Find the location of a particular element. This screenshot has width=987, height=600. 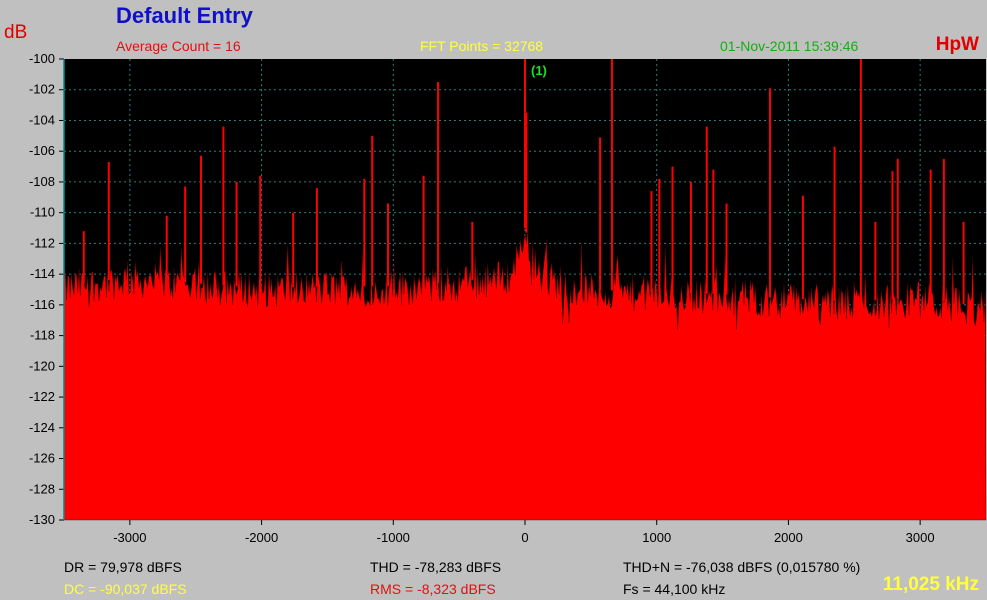

x-tick-label: 3000 is located at coordinates (920, 537).